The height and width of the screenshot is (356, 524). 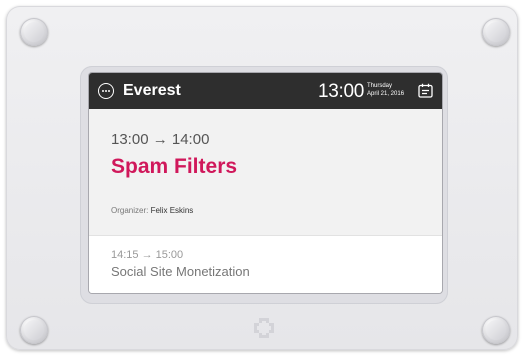 What do you see at coordinates (106, 91) in the screenshot?
I see `more-icon` at bounding box center [106, 91].